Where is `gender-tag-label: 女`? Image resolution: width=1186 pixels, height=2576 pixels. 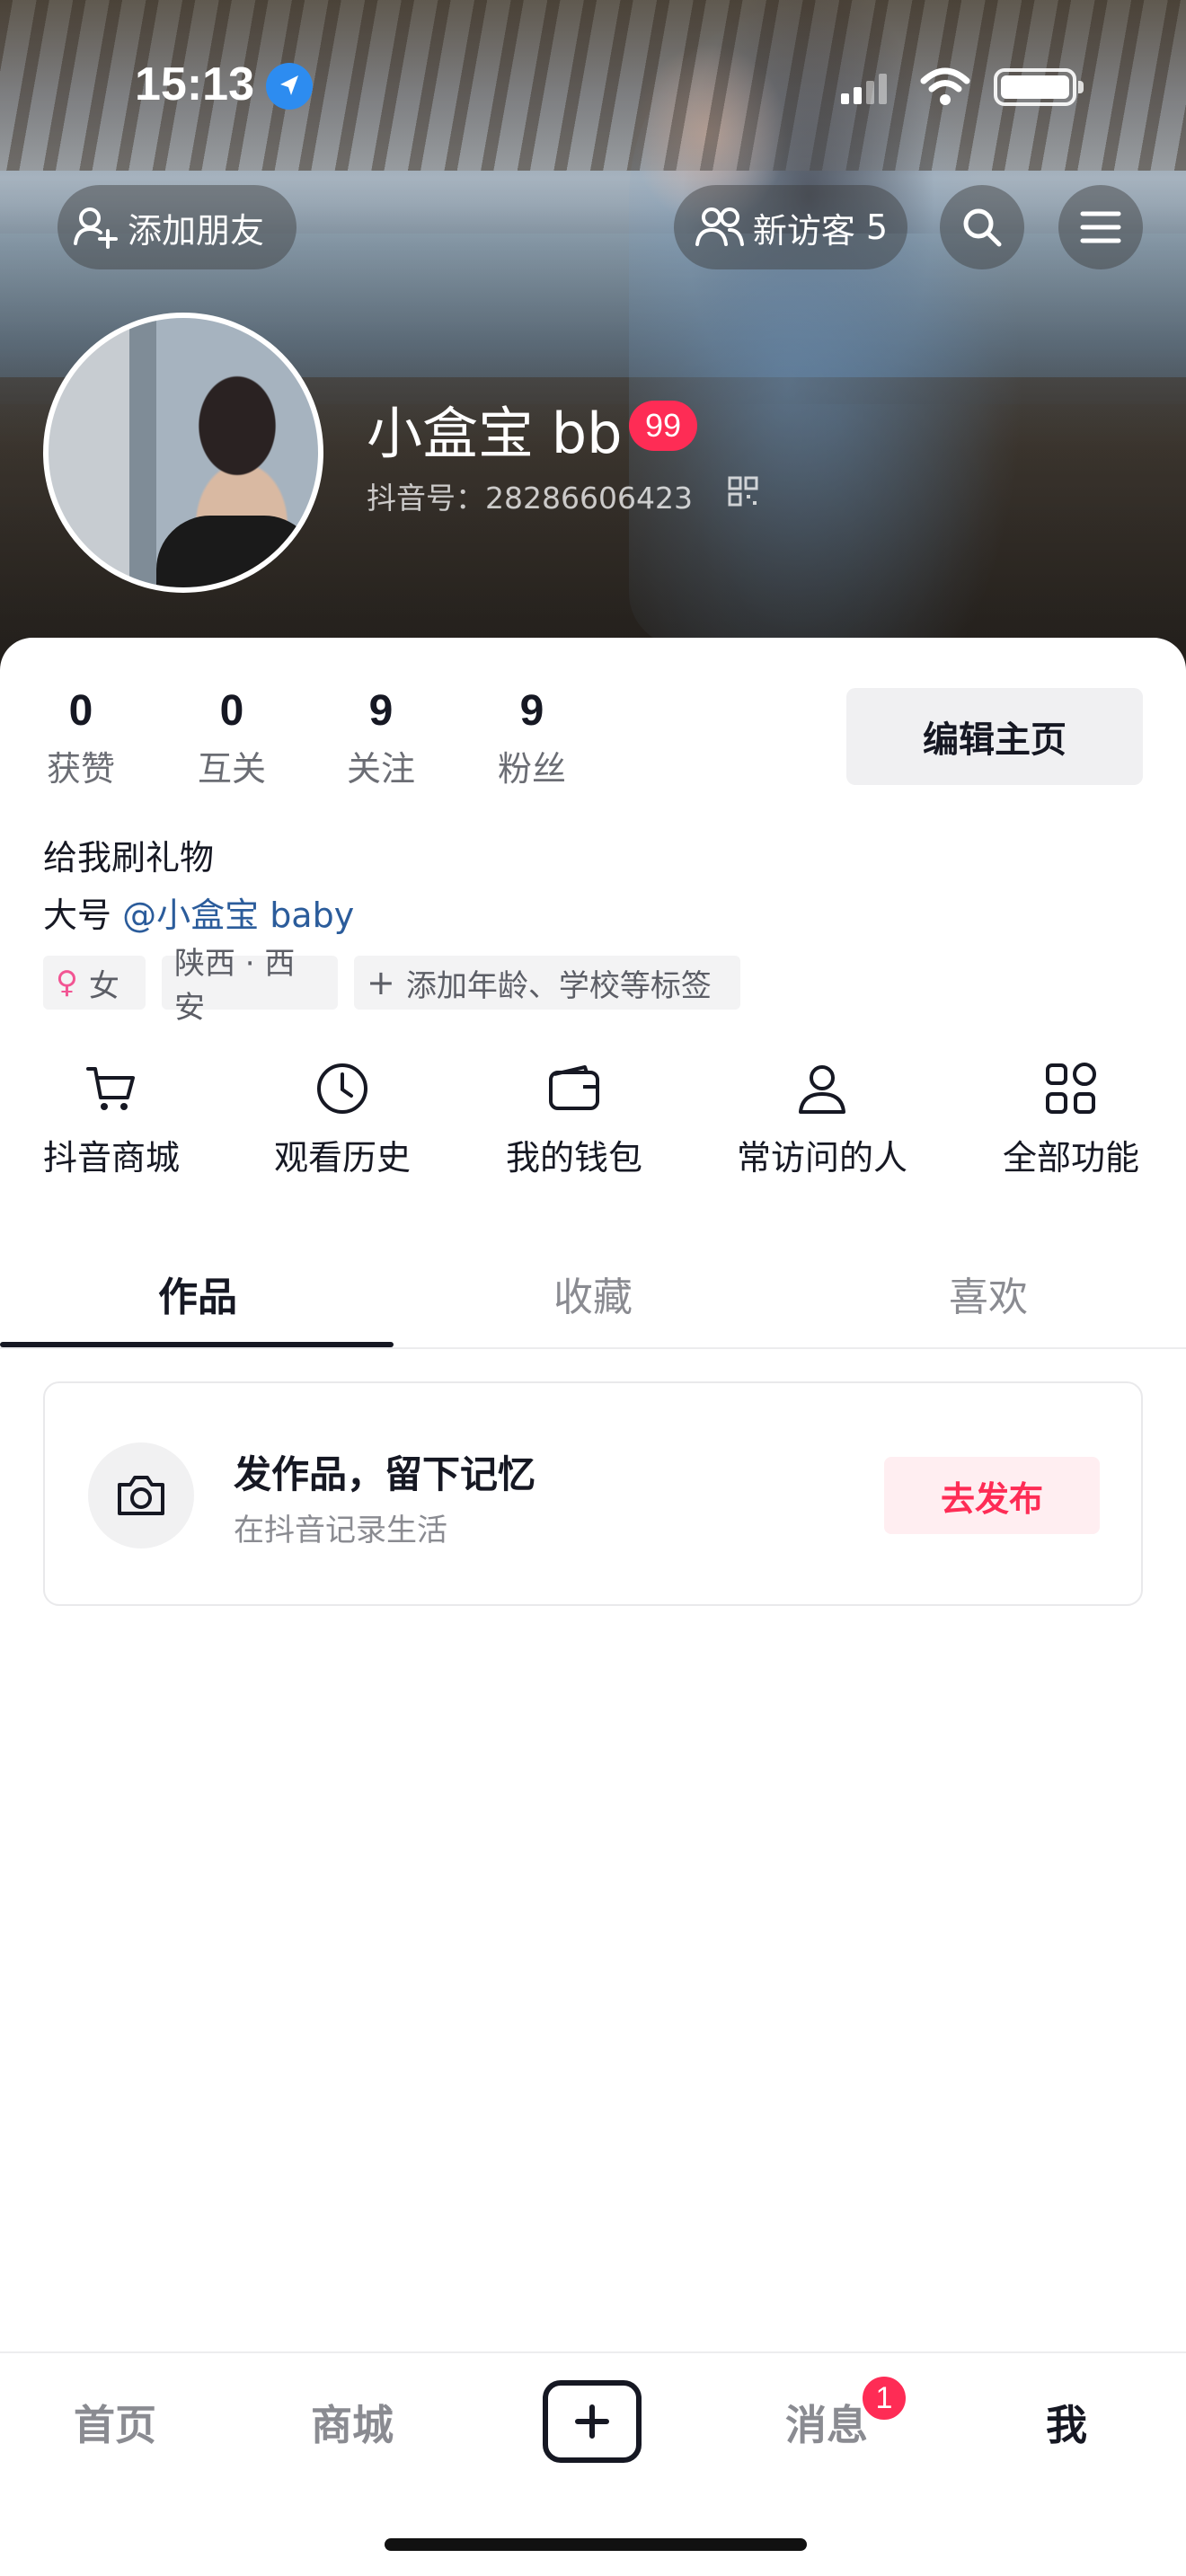 gender-tag-label: 女 is located at coordinates (103, 986).